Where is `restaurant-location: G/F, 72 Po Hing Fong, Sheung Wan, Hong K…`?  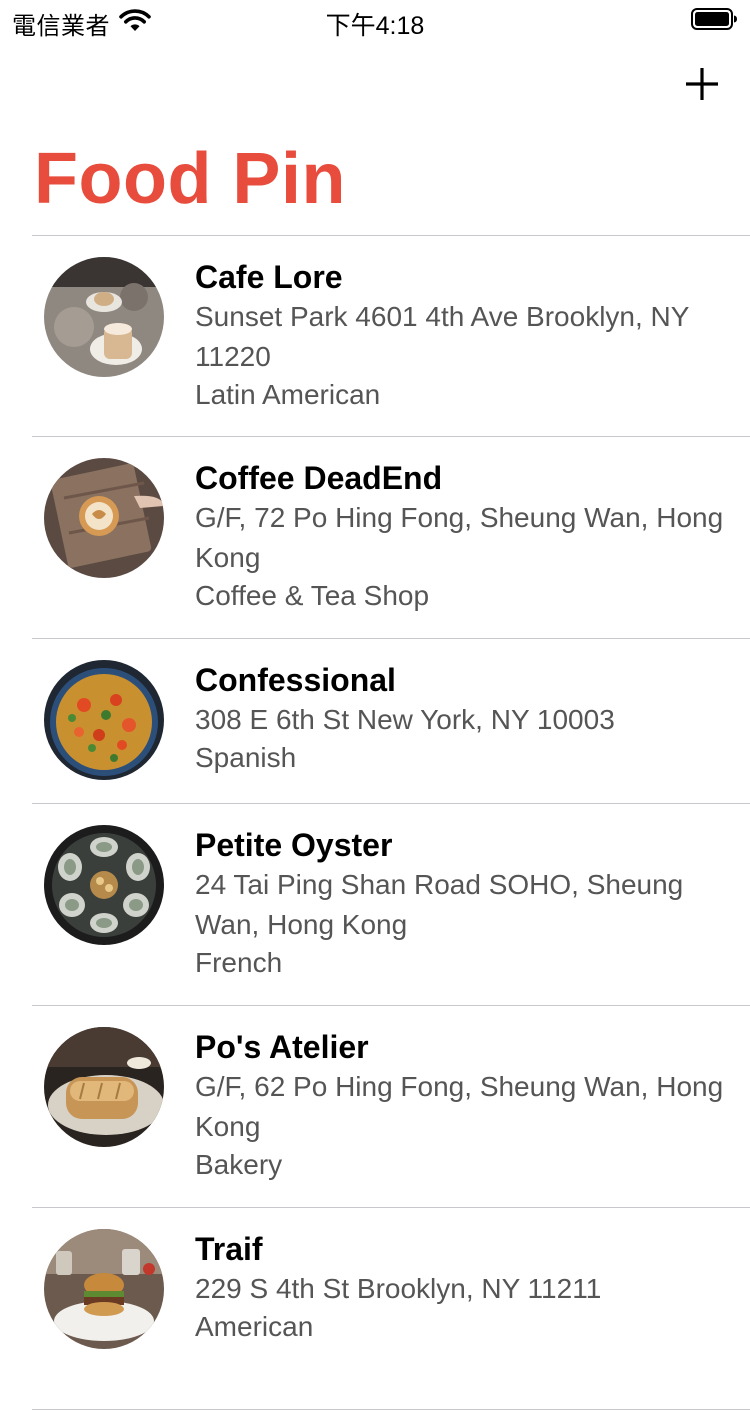 restaurant-location: G/F, 72 Po Hing Fong, Sheung Wan, Hong K… is located at coordinates (459, 537).